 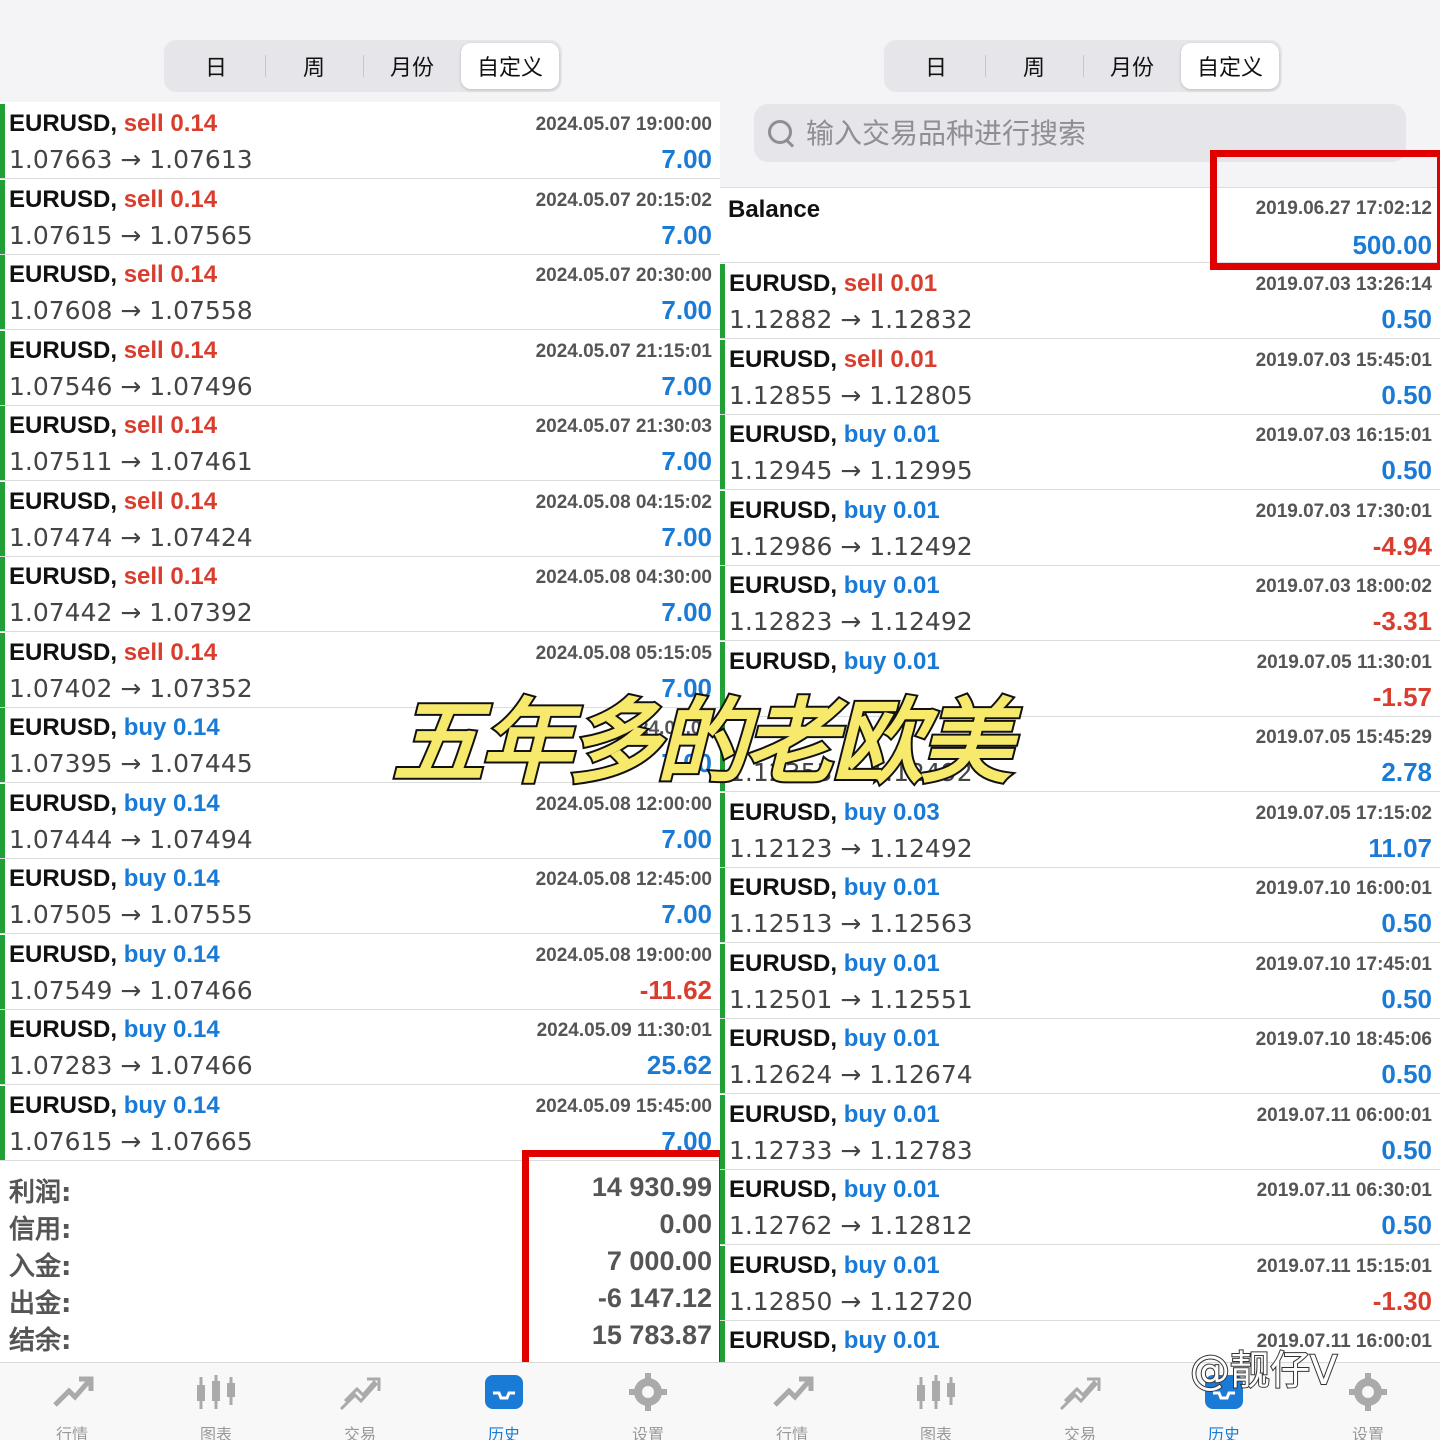 What do you see at coordinates (40, 1304) in the screenshot?
I see `summary-label: 出金:` at bounding box center [40, 1304].